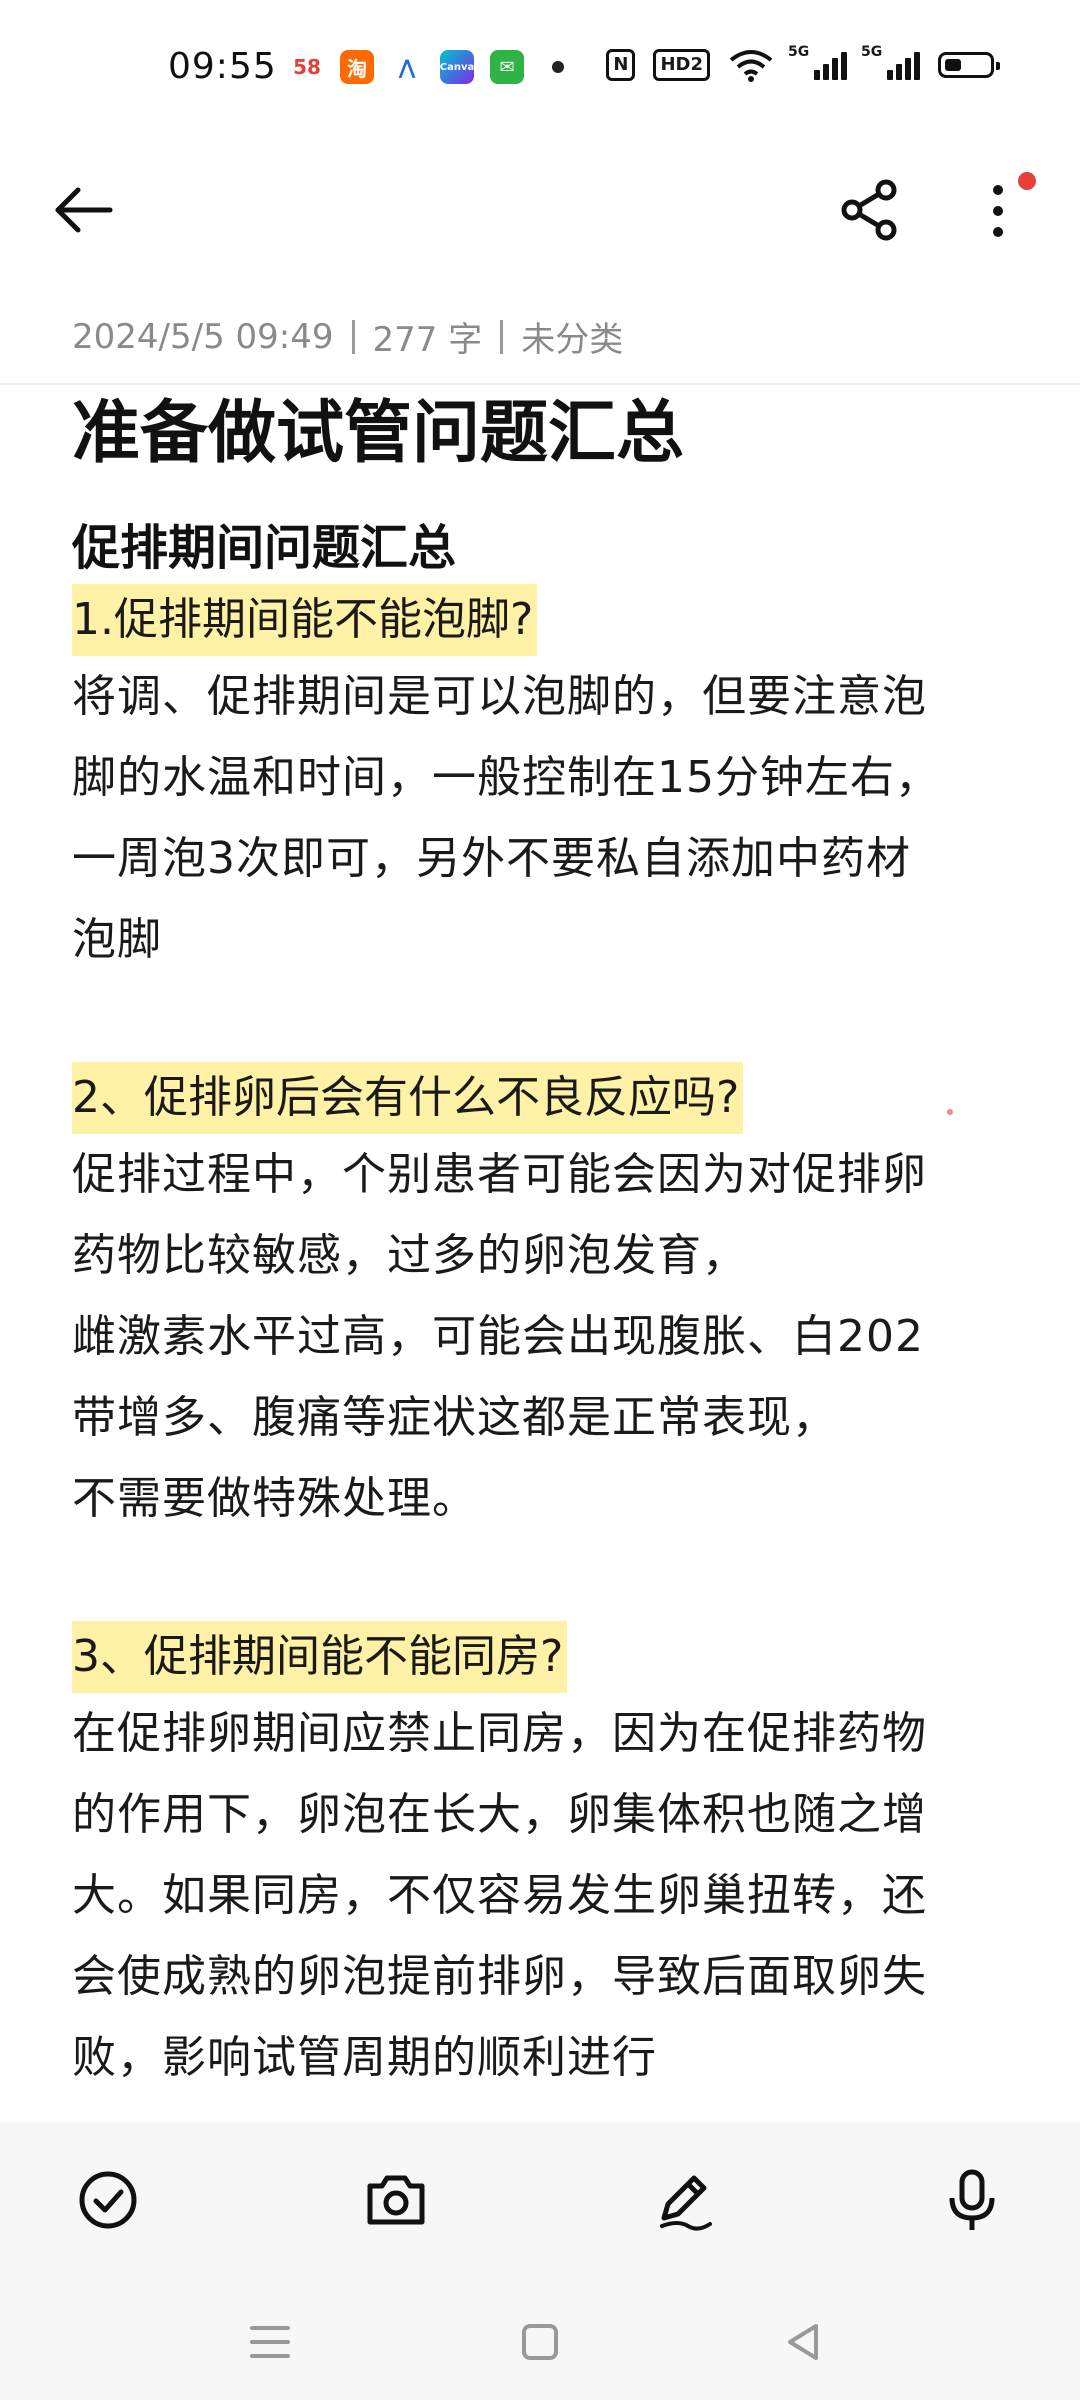 This screenshot has height=2400, width=1080. I want to click on camera-button, so click(396, 2200).